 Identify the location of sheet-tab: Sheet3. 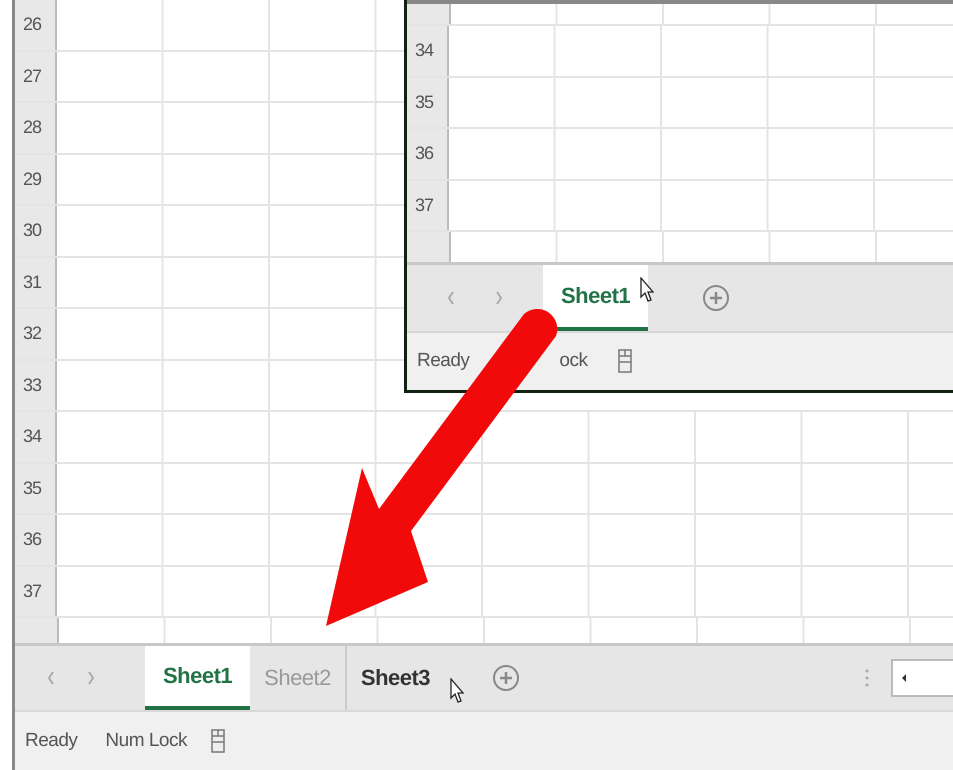
(395, 678).